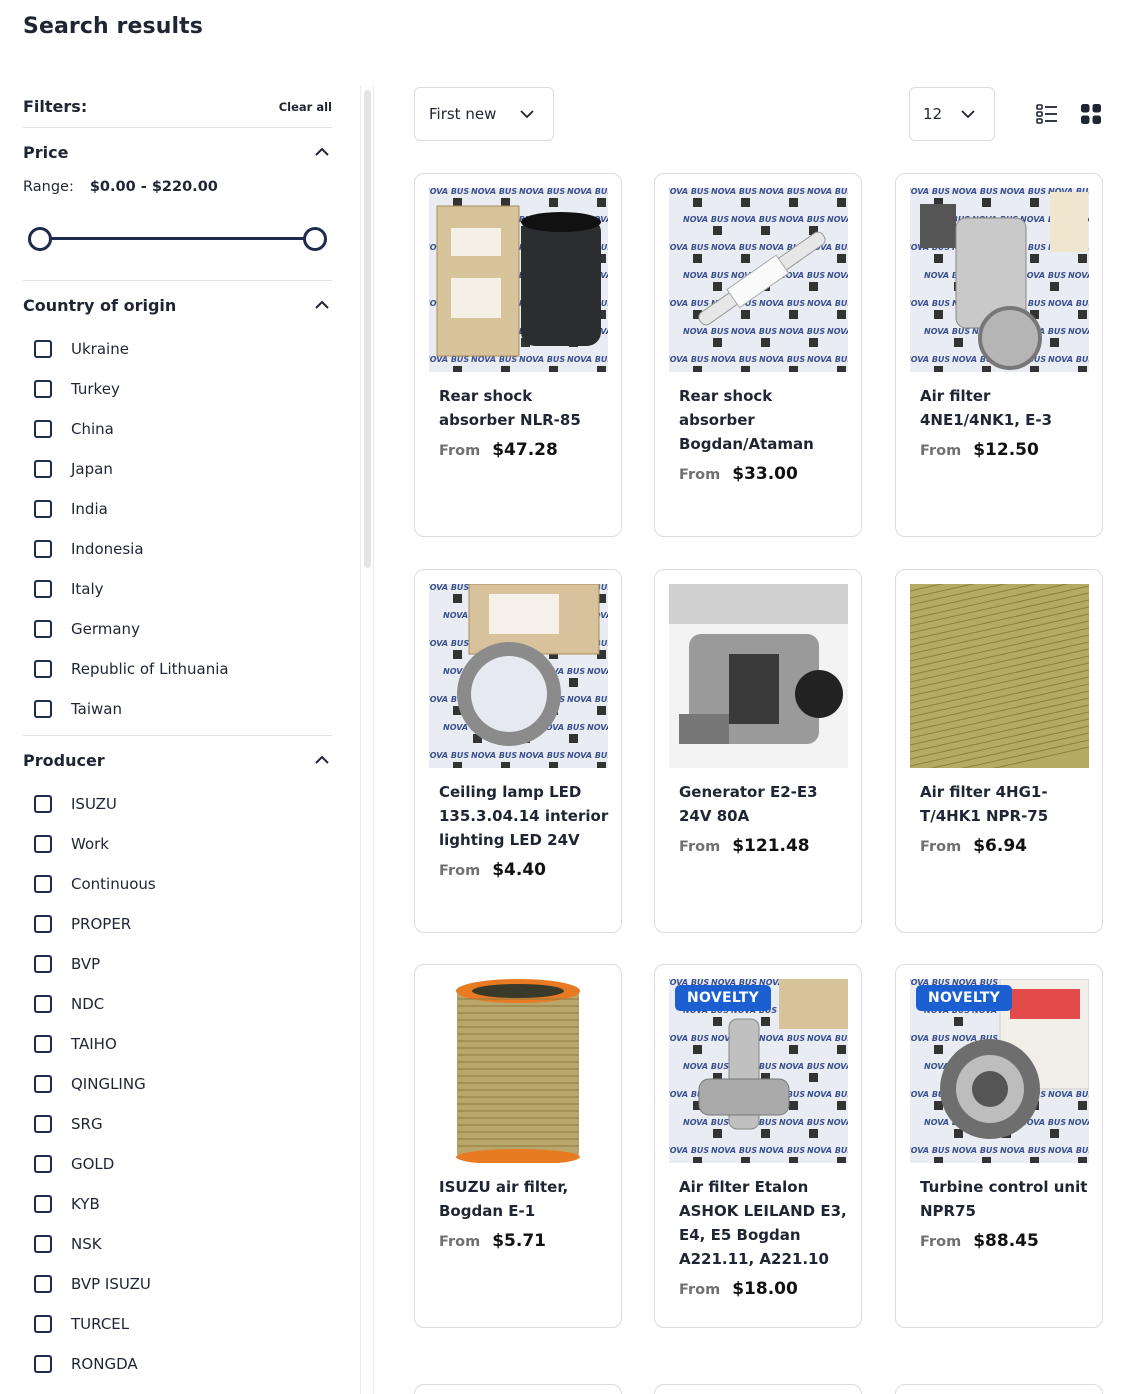 The height and width of the screenshot is (1394, 1122). What do you see at coordinates (764, 420) in the screenshot?
I see `product-title: Rear shock absorber Bogdan/Ataman` at bounding box center [764, 420].